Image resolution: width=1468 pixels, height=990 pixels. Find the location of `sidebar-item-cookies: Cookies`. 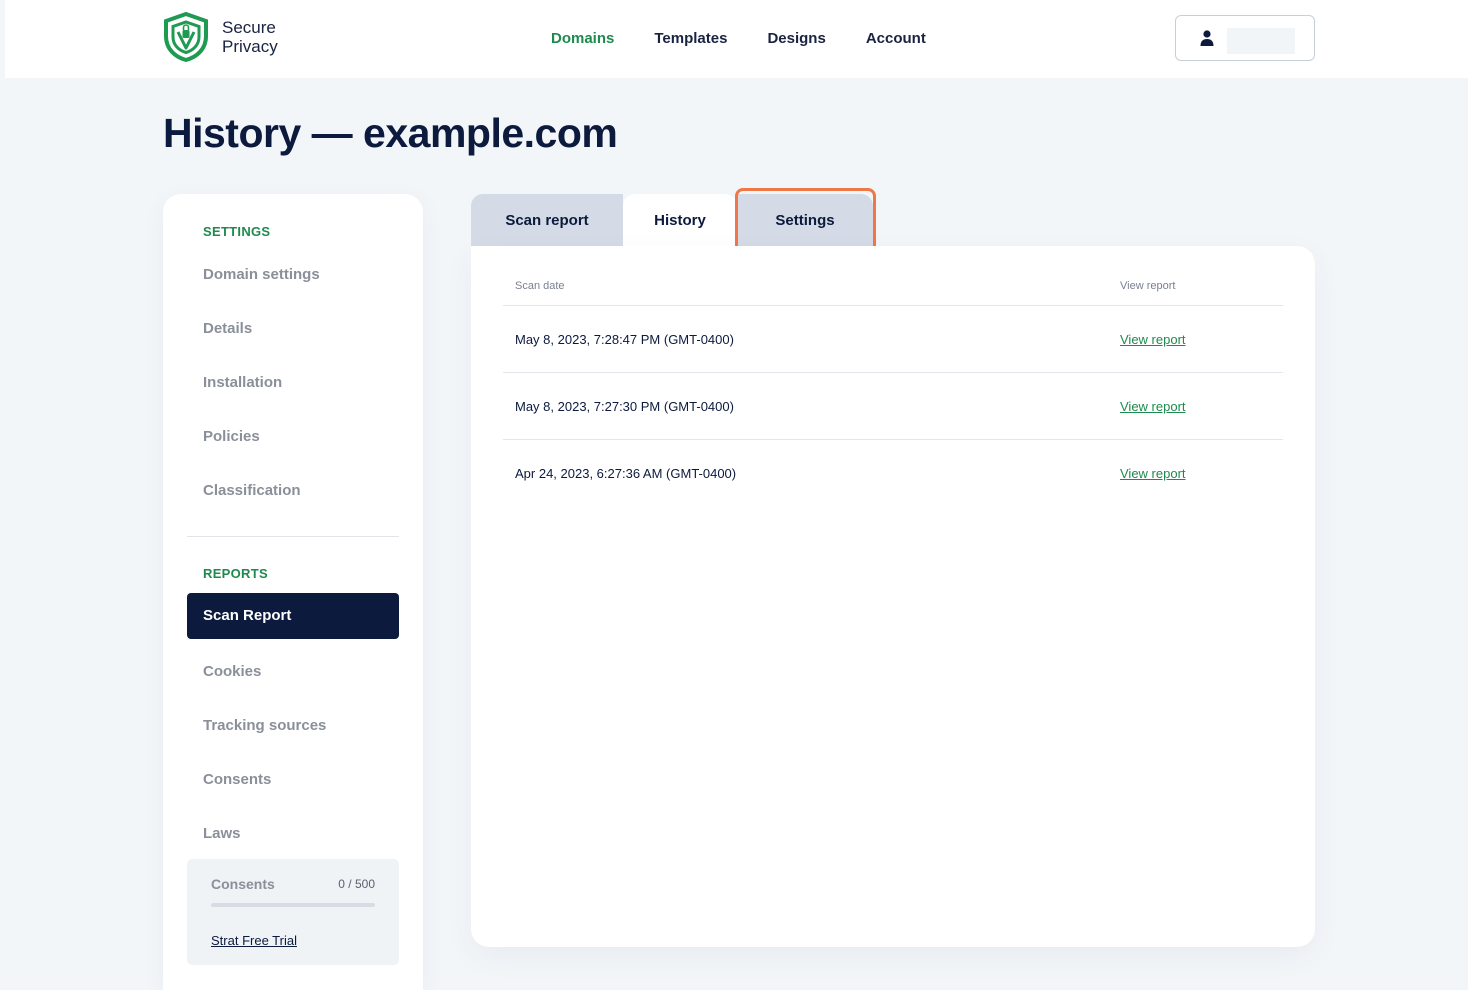

sidebar-item-cookies: Cookies is located at coordinates (232, 671).